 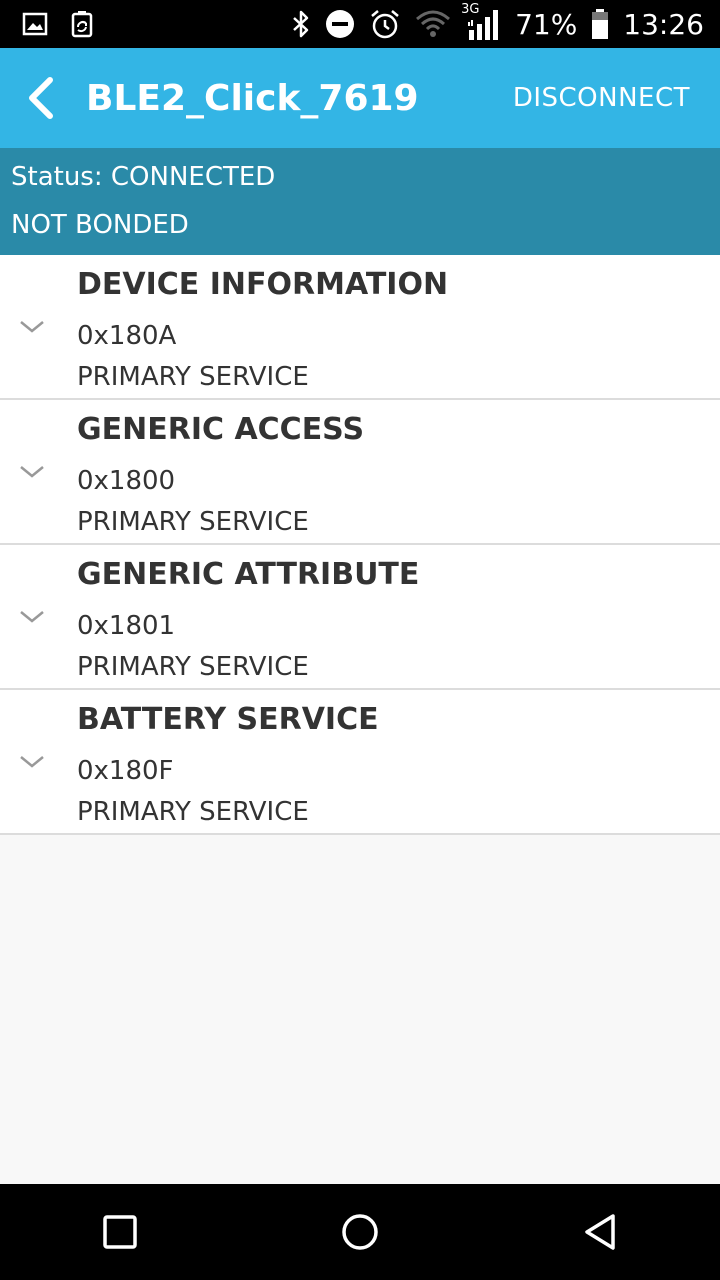 What do you see at coordinates (301, 24) in the screenshot?
I see `bluetooth-icon` at bounding box center [301, 24].